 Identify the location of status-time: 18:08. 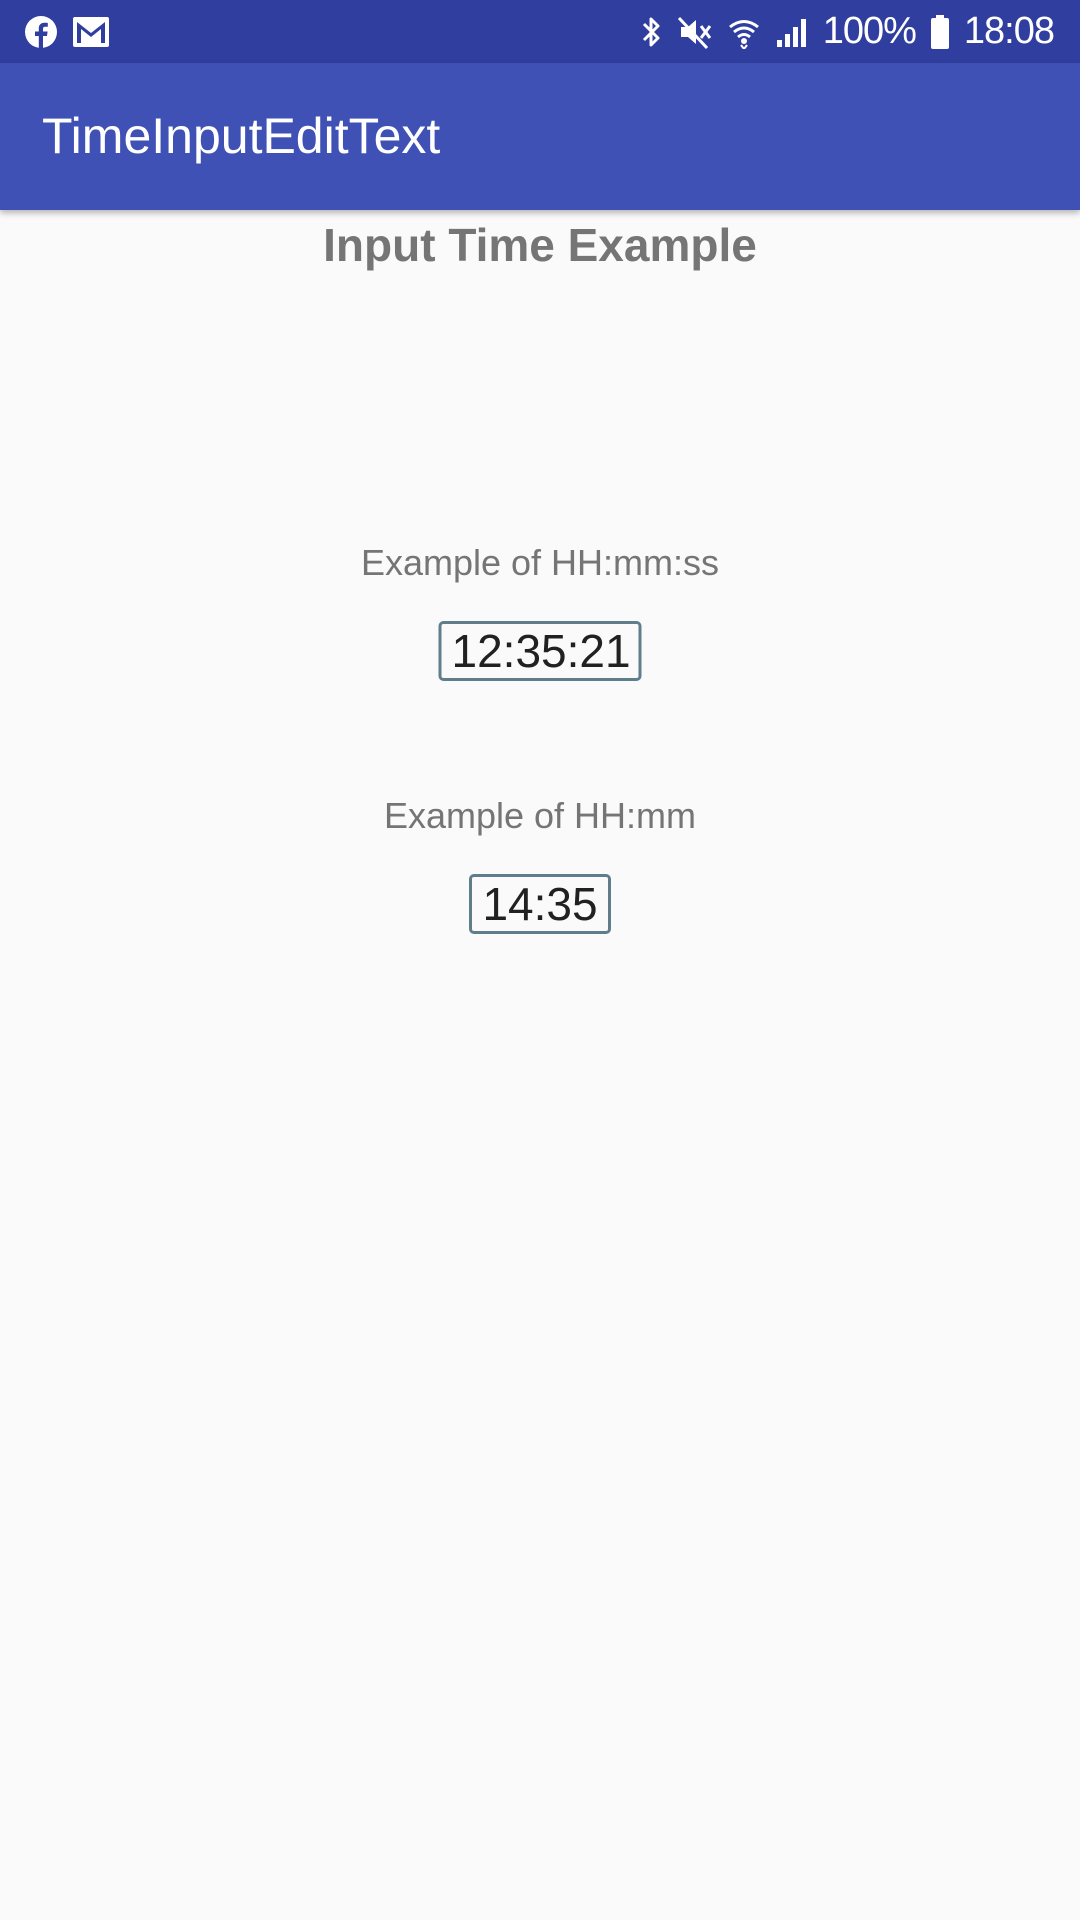
(1009, 31).